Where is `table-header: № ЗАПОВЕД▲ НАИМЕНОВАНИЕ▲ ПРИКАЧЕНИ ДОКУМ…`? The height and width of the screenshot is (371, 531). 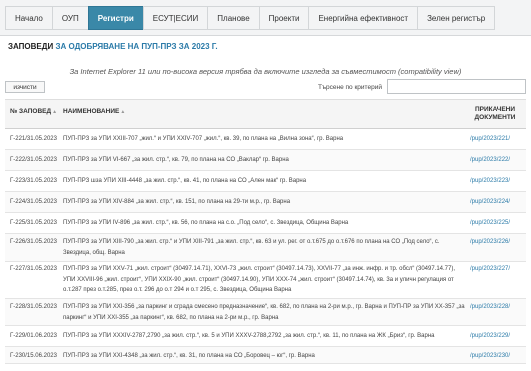 table-header: № ЗАПОВЕД▲ НАИМЕНОВАНИЕ▲ ПРИКАЧЕНИ ДОКУМ… is located at coordinates (265, 114).